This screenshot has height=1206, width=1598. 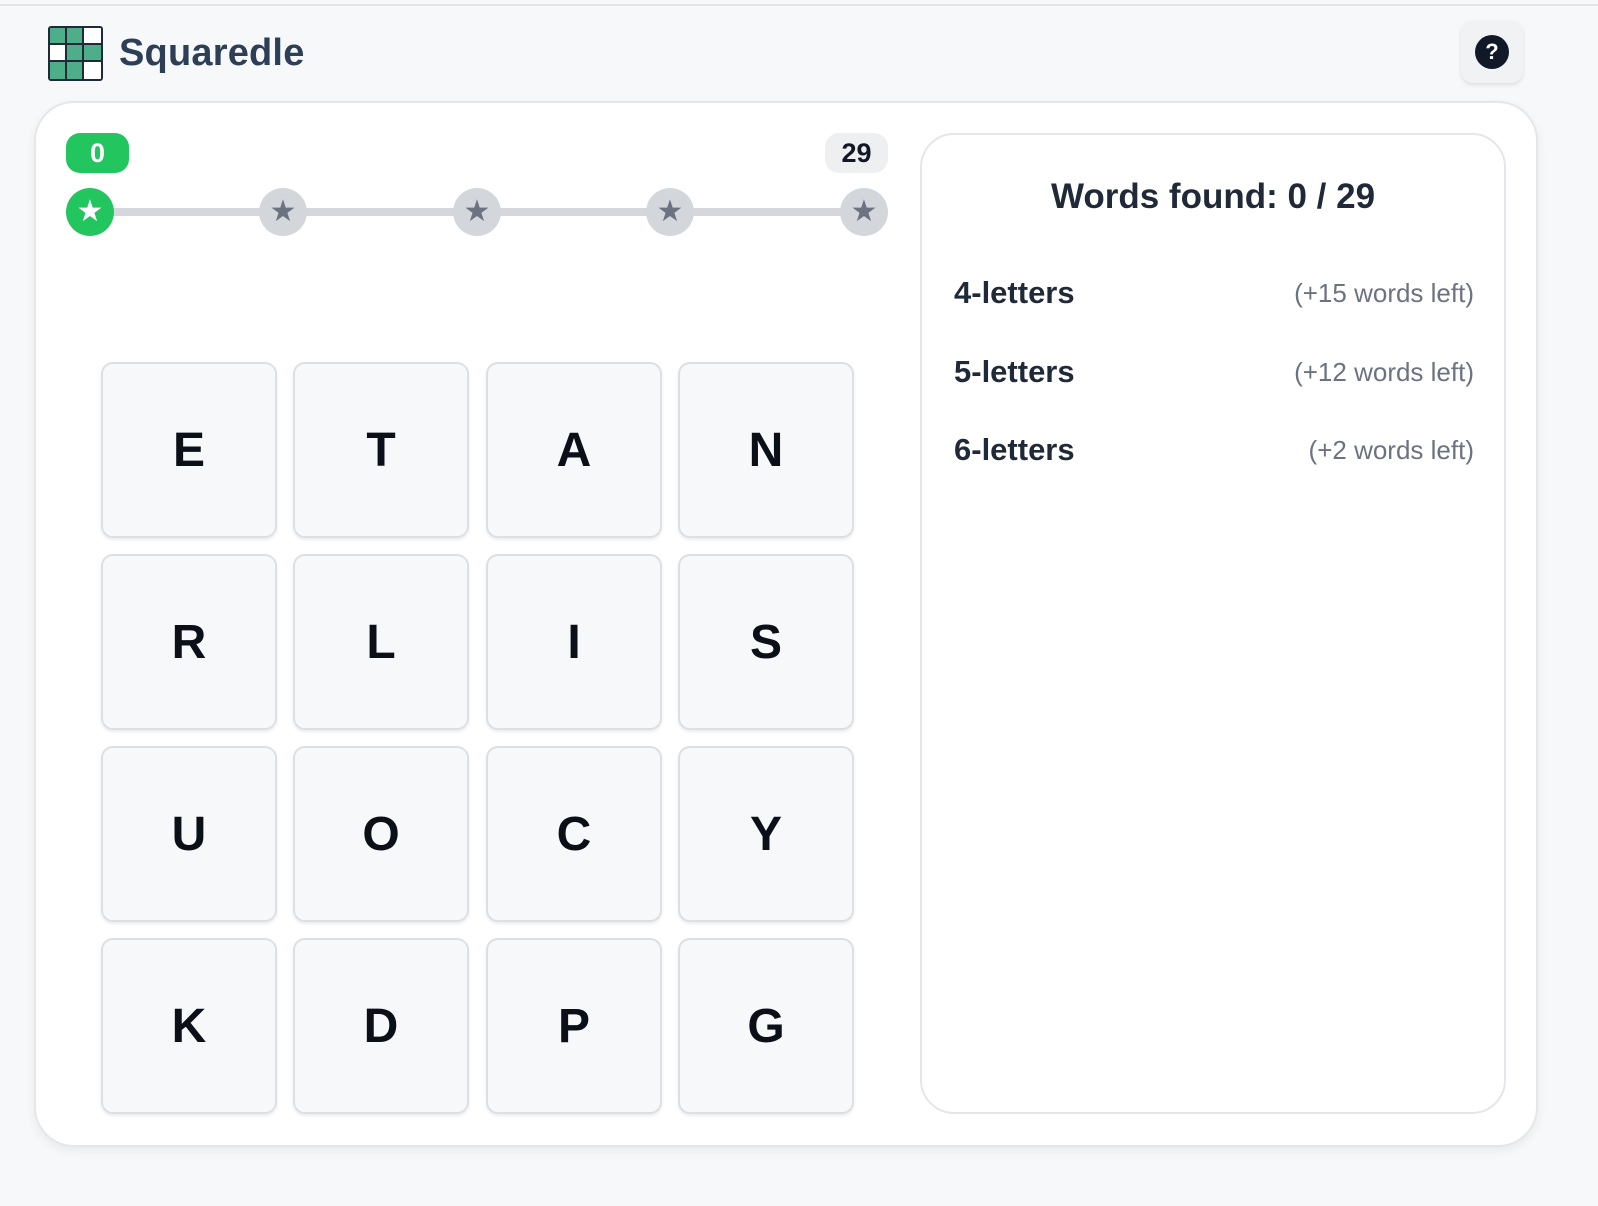 What do you see at coordinates (1214, 293) in the screenshot?
I see `length-row-4: 4-letters (+15 words left)` at bounding box center [1214, 293].